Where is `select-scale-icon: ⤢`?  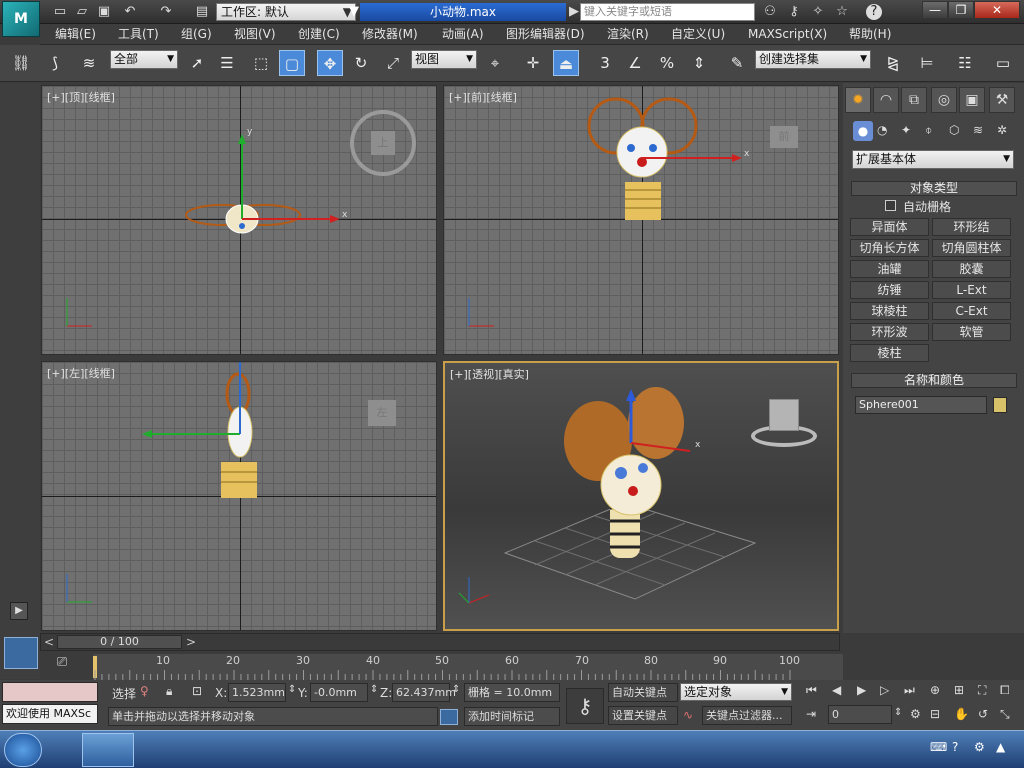
select-scale-icon: ⤢ is located at coordinates (393, 63).